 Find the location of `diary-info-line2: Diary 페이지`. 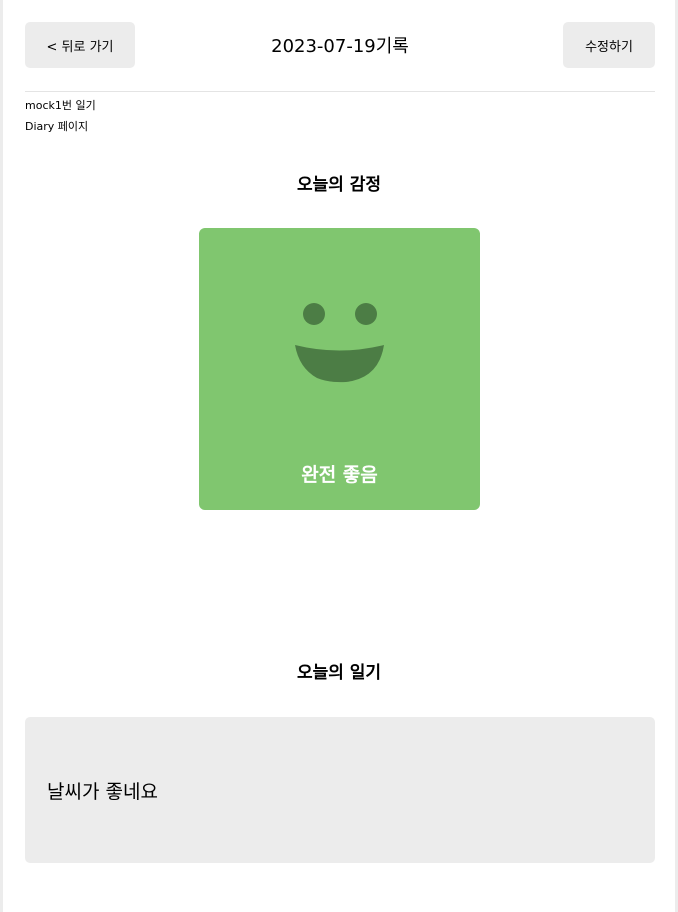

diary-info-line2: Diary 페이지 is located at coordinates (57, 126).